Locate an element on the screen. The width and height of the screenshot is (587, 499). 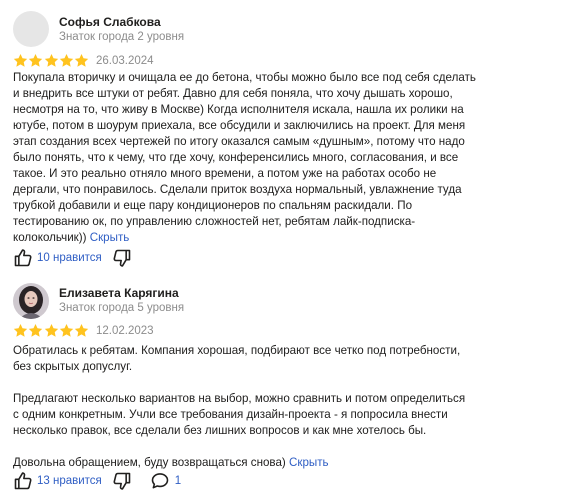
review-actions: 13 нравится 1 is located at coordinates (97, 481).